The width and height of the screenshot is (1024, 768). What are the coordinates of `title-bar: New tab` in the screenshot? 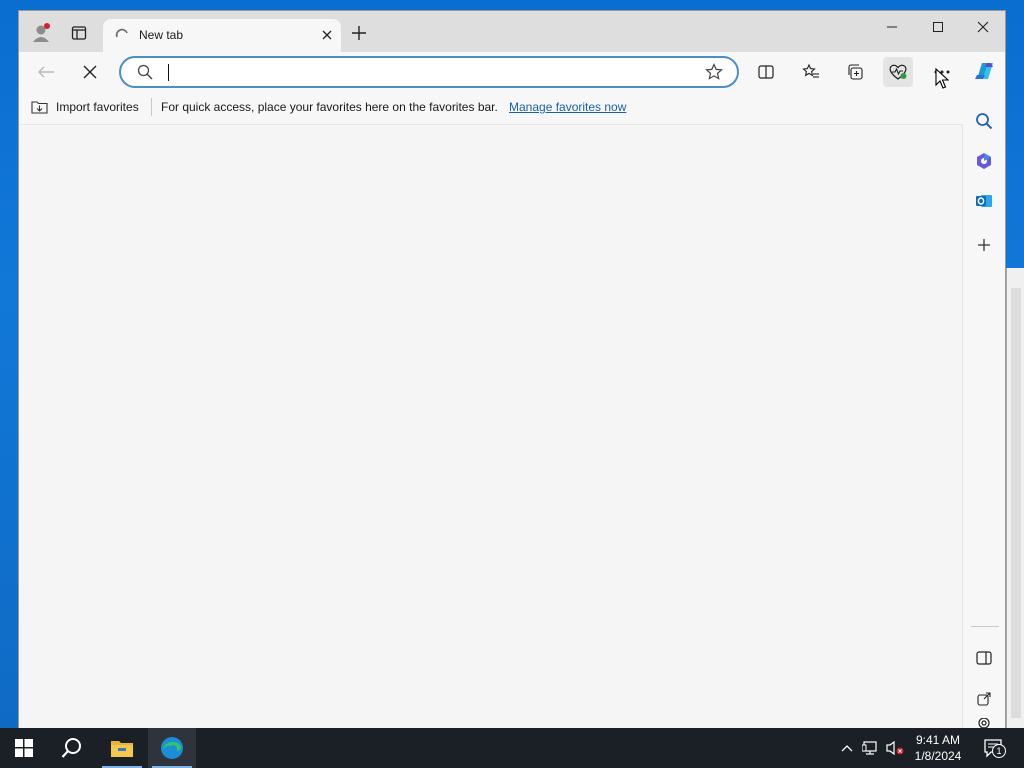 It's located at (512, 31).